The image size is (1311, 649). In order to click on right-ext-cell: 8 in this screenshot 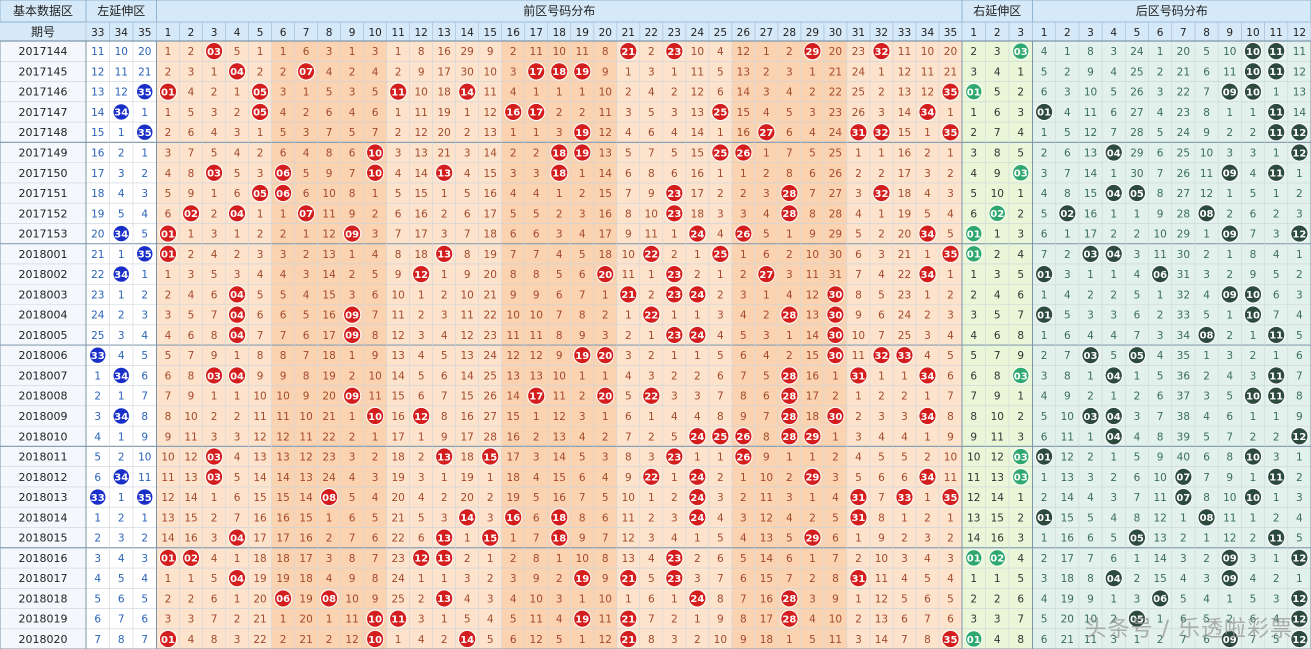, I will do `click(1020, 640)`.